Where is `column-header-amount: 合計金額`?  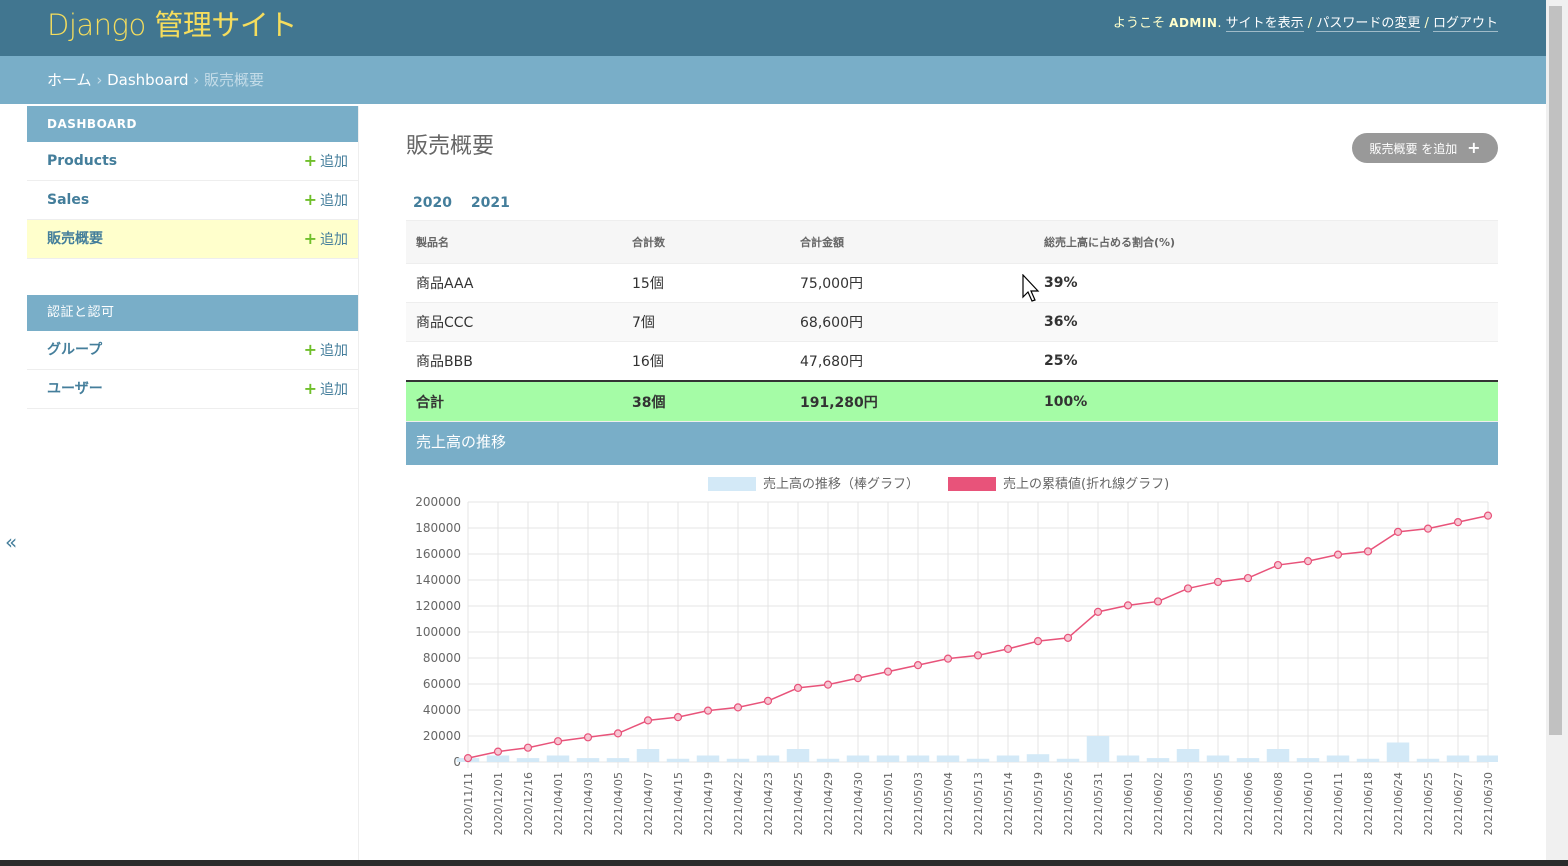 column-header-amount: 合計金額 is located at coordinates (912, 242).